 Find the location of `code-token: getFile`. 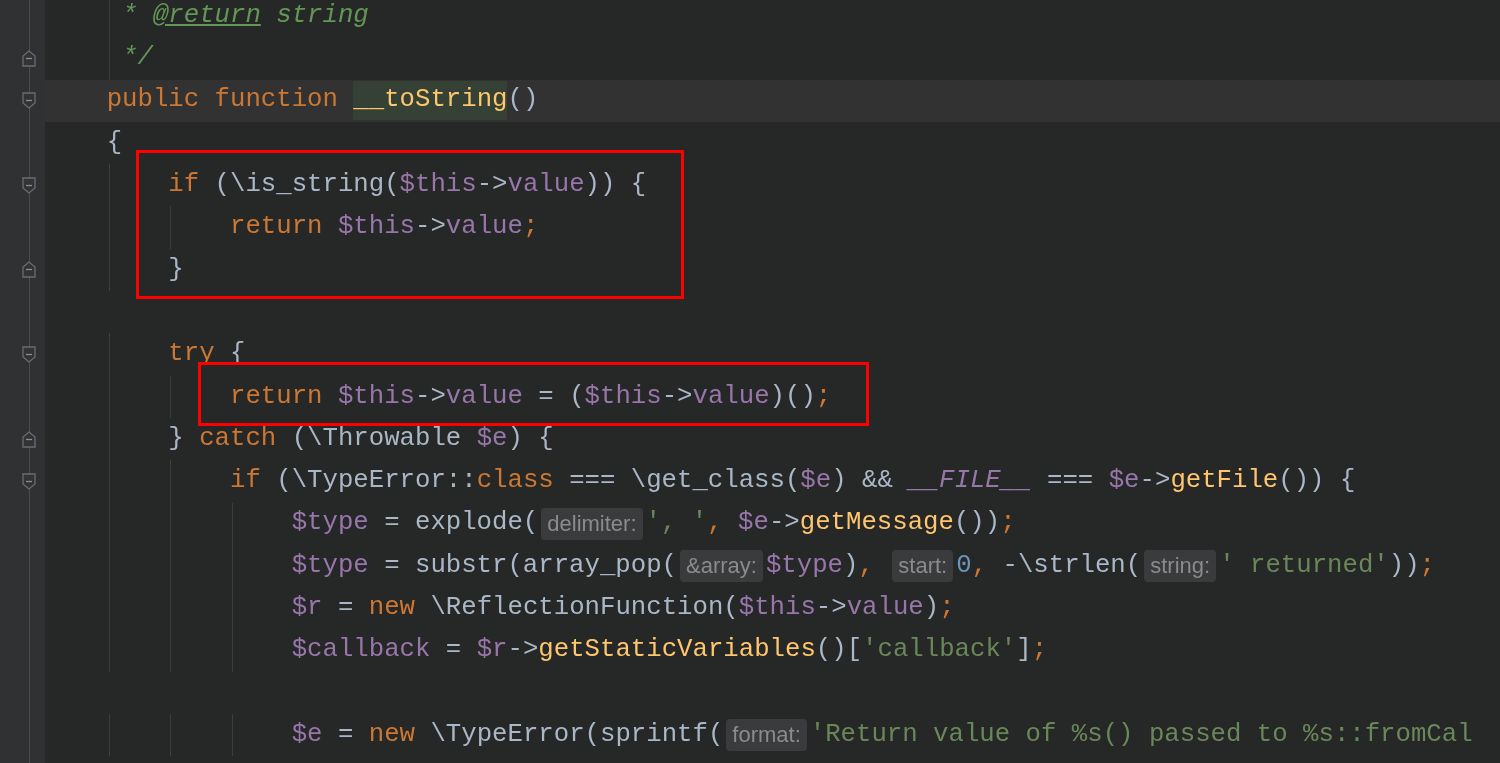

code-token: getFile is located at coordinates (1224, 481).